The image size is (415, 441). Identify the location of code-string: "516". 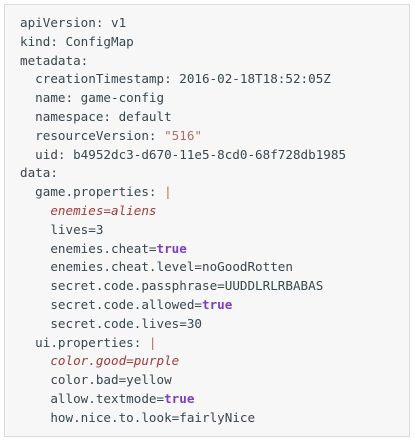
(183, 135).